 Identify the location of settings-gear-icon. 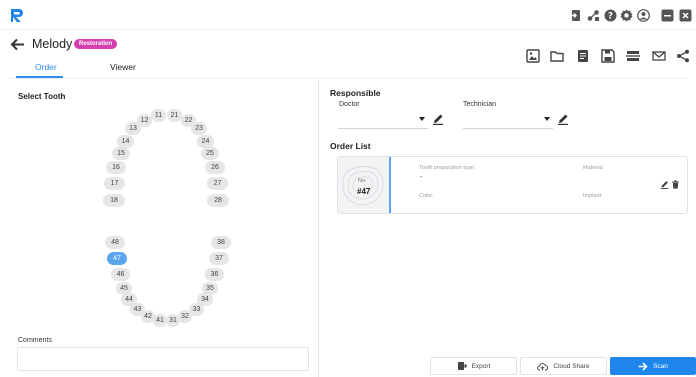
(626, 15).